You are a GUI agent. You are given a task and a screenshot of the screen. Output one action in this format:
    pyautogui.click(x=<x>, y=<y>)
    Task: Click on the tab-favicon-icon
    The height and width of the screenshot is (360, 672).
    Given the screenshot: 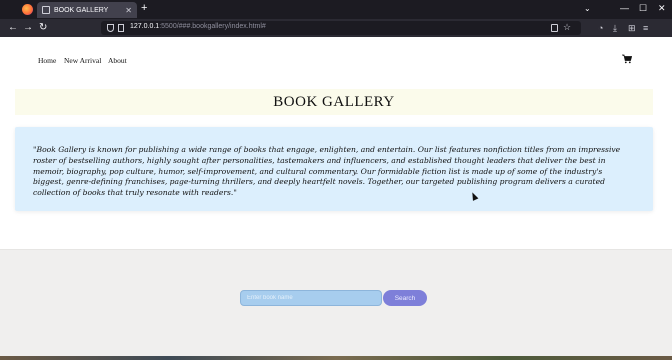 What is the action you would take?
    pyautogui.click(x=46, y=10)
    